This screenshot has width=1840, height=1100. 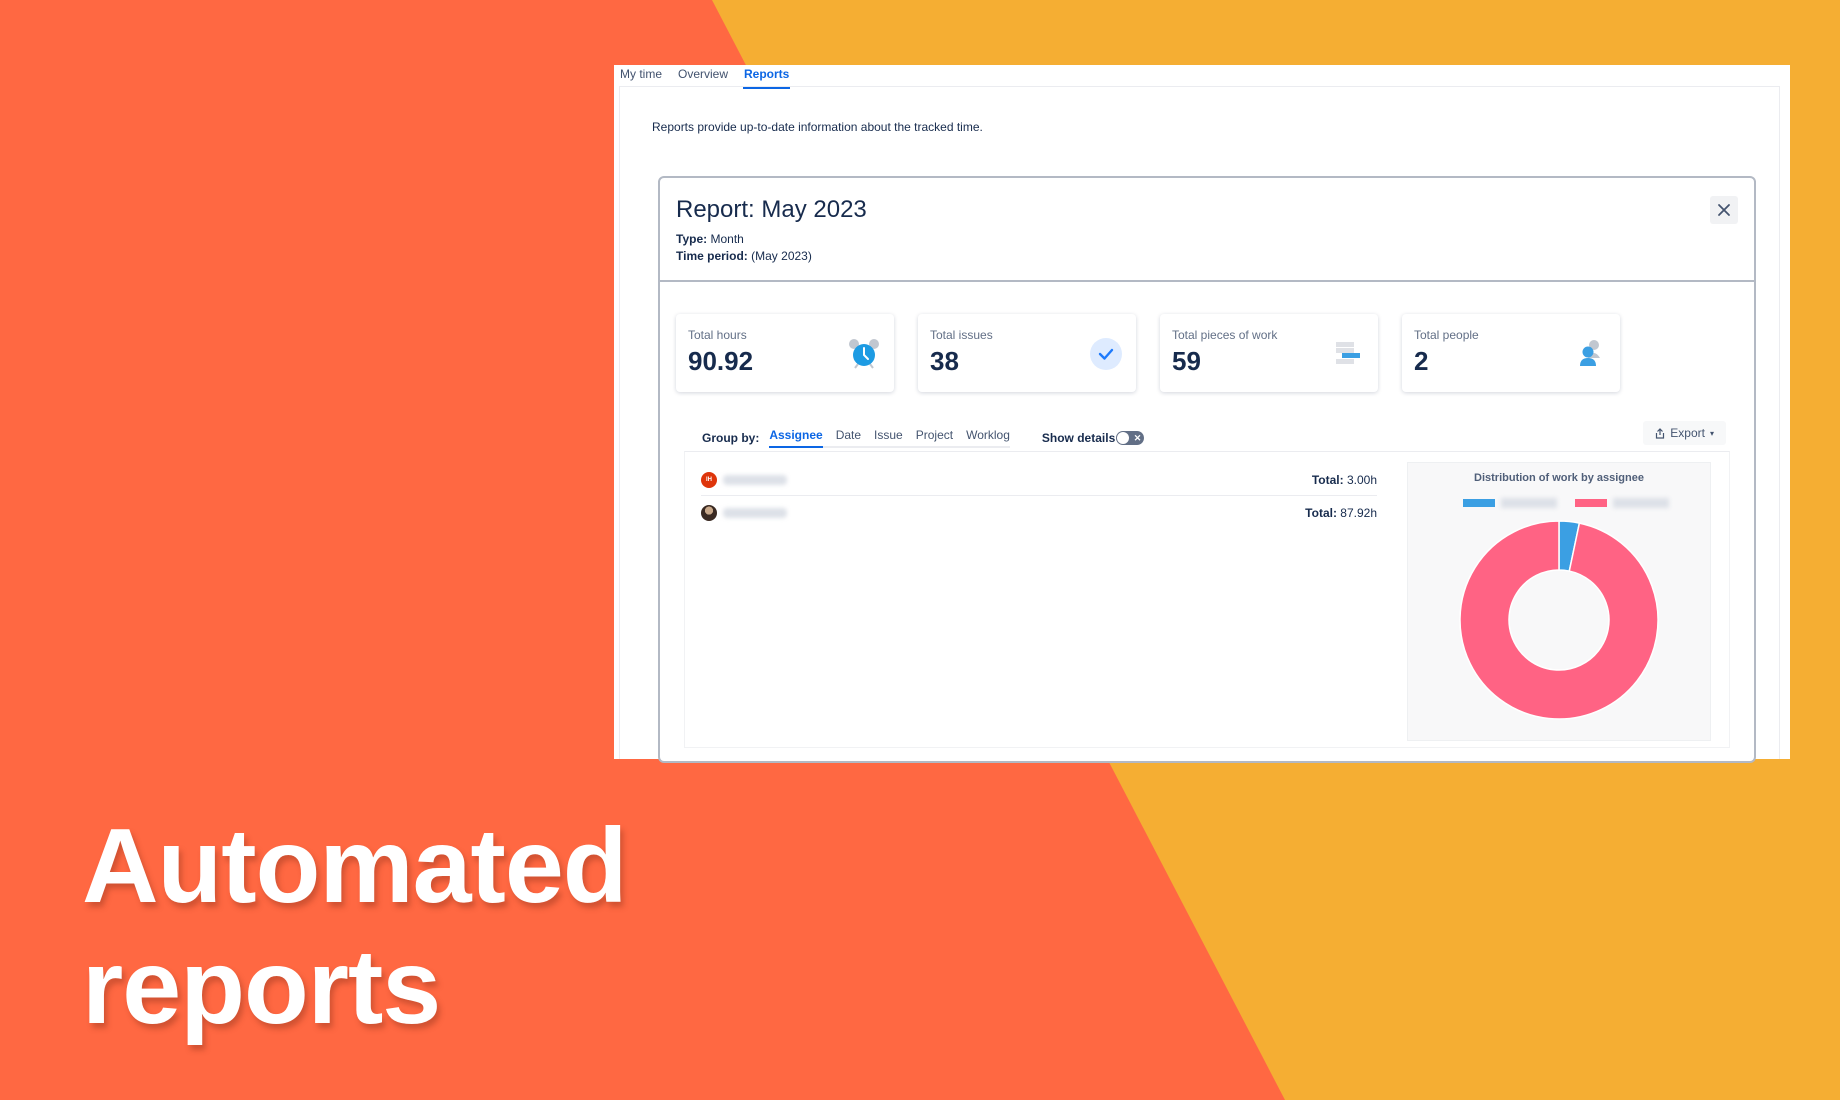 I want to click on top-tabs: My time Overview Reports, so click(x=705, y=77).